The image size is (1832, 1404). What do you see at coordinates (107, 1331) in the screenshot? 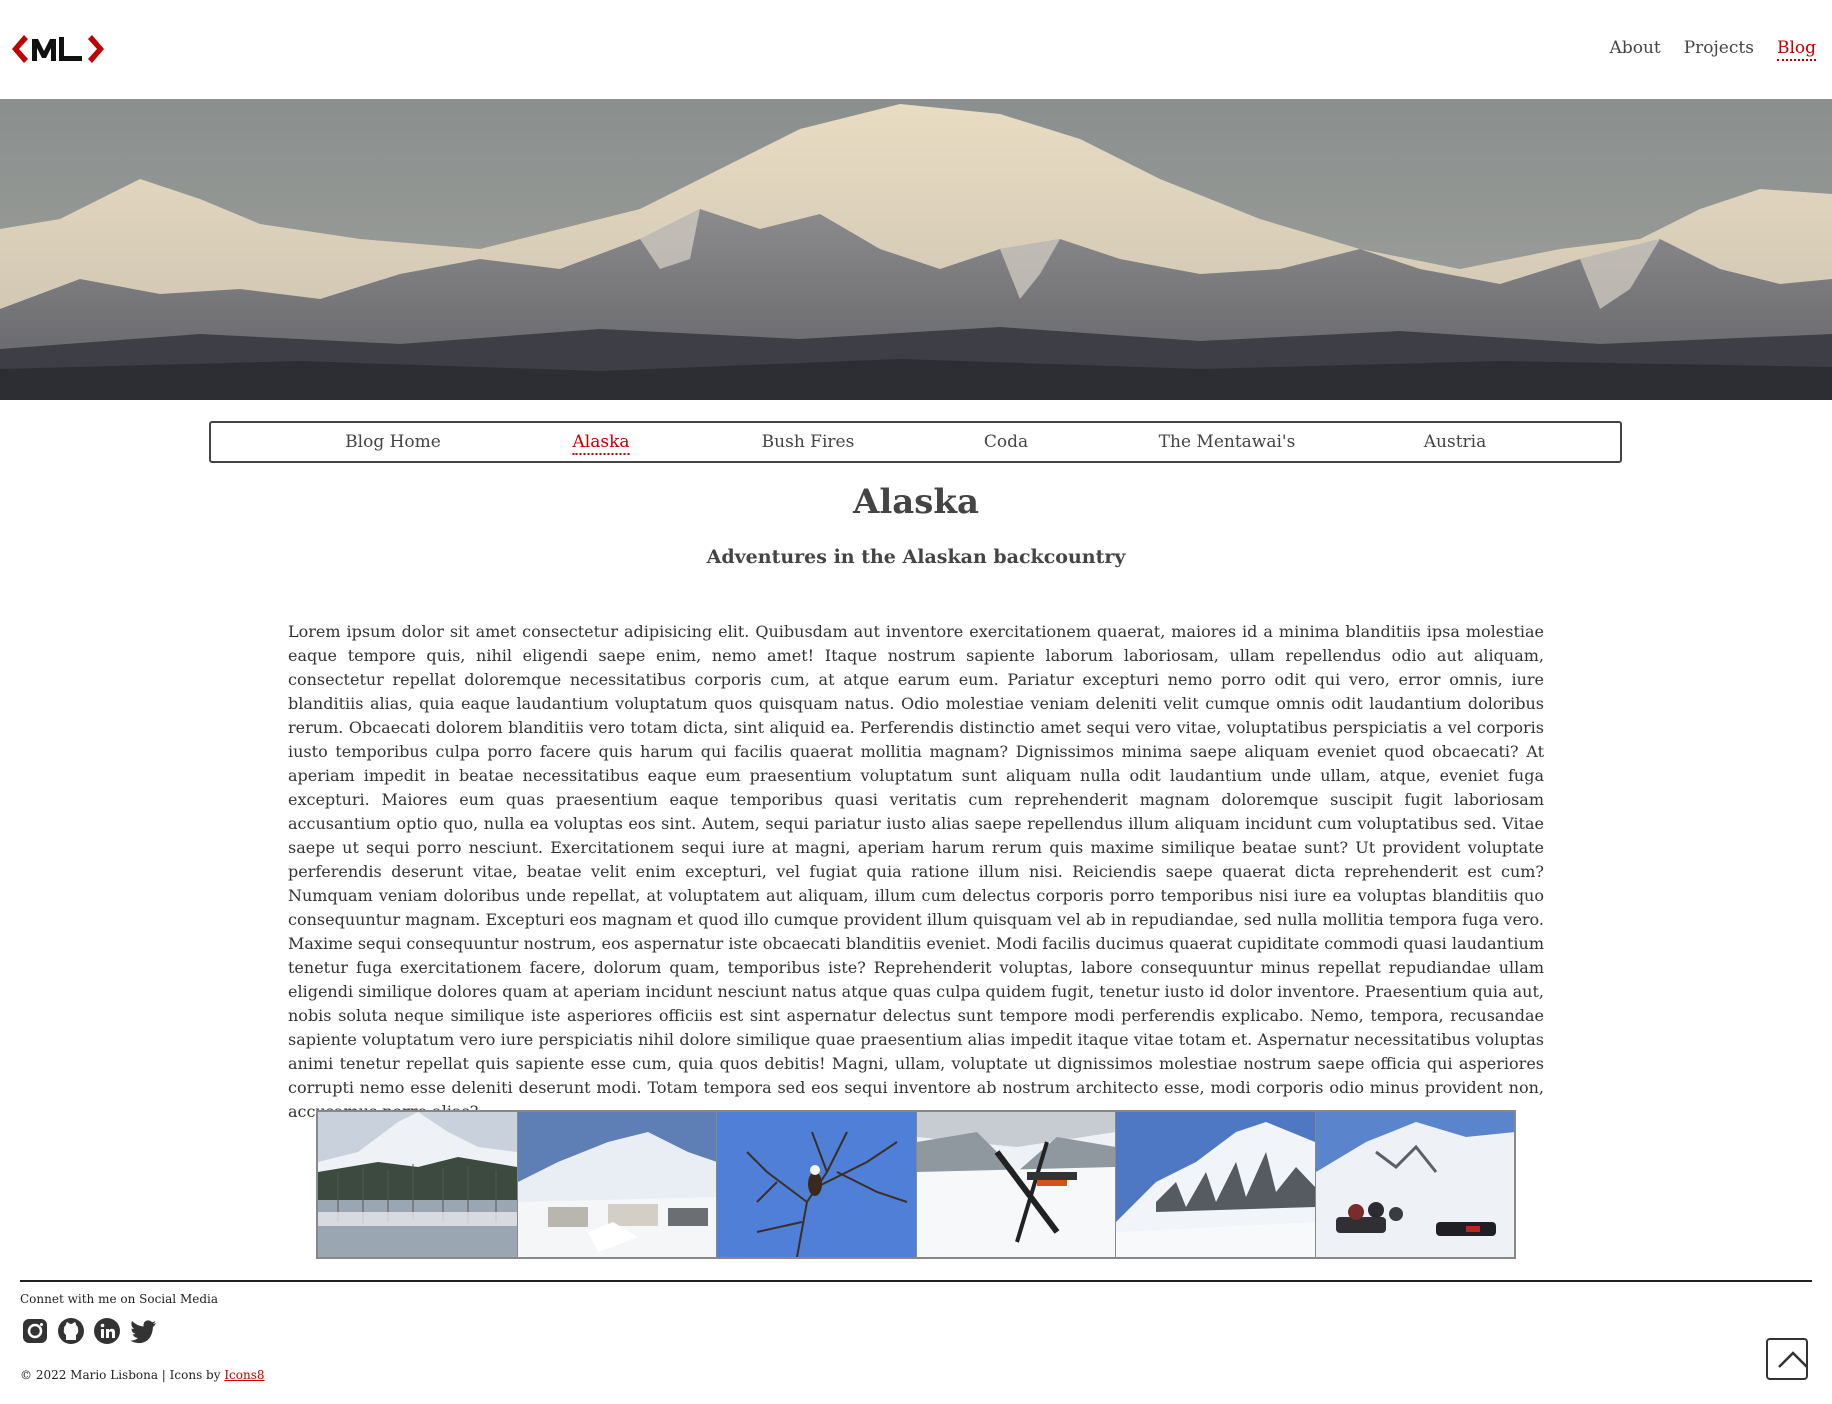
I see `linkedin-icon` at bounding box center [107, 1331].